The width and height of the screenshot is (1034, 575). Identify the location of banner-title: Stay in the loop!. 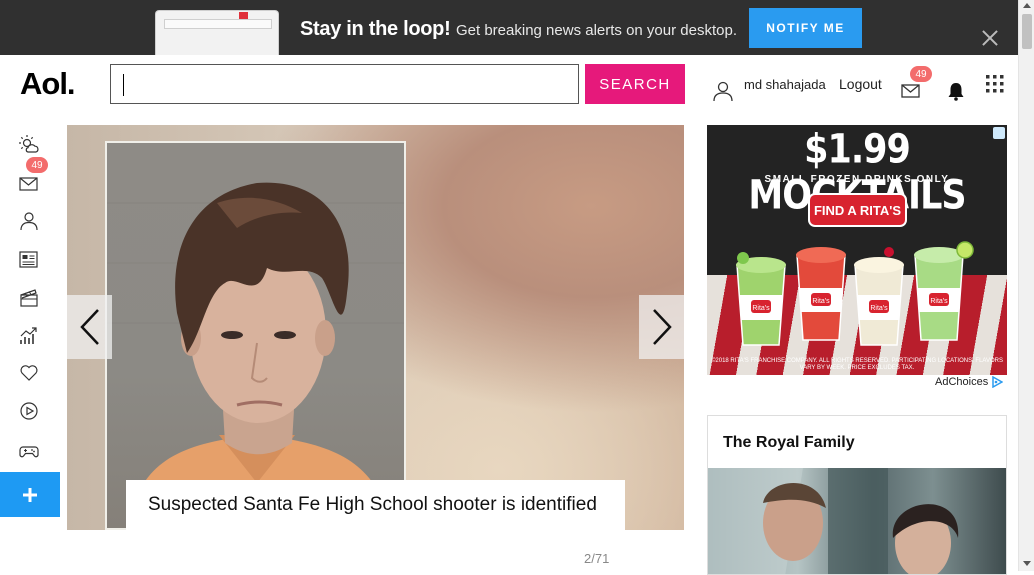
(375, 29).